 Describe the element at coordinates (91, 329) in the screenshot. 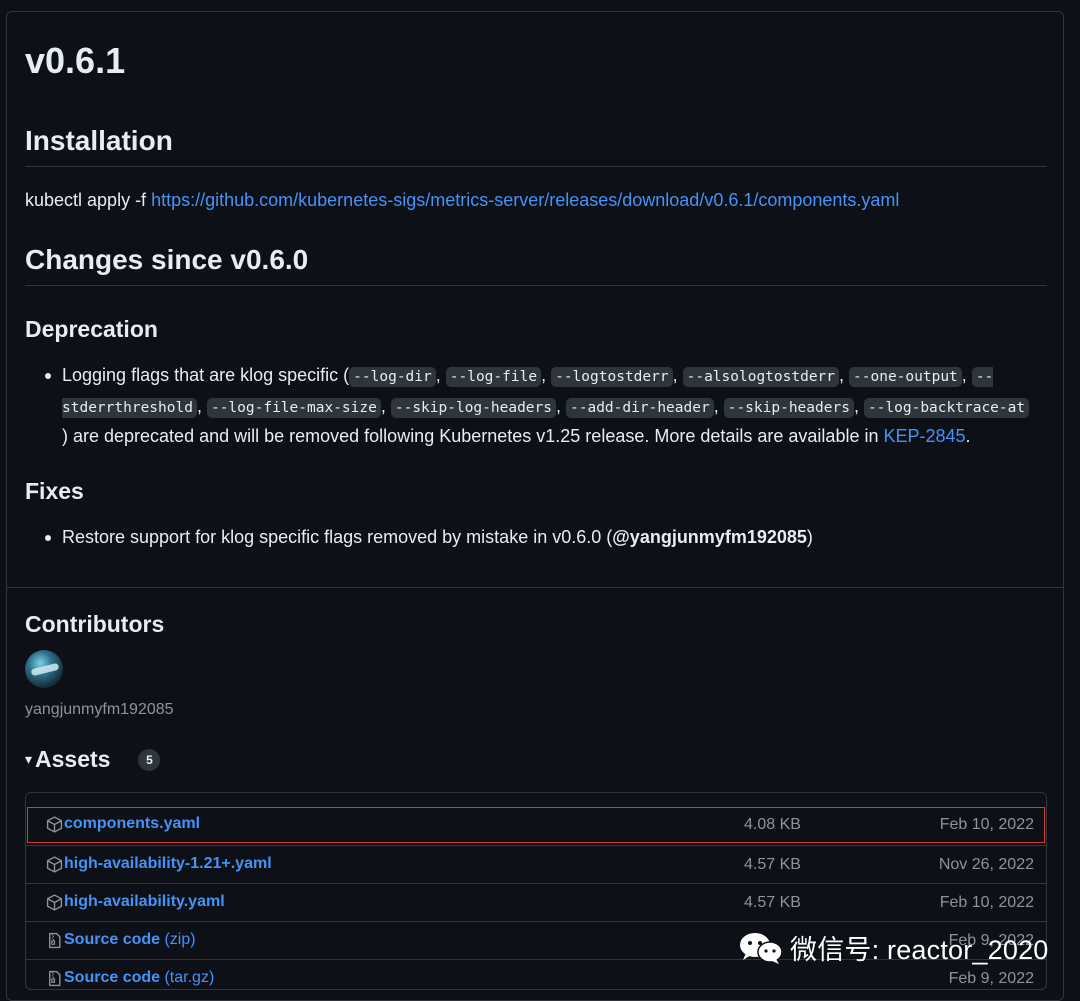

I see `deprecation-heading: Deprecation` at that location.